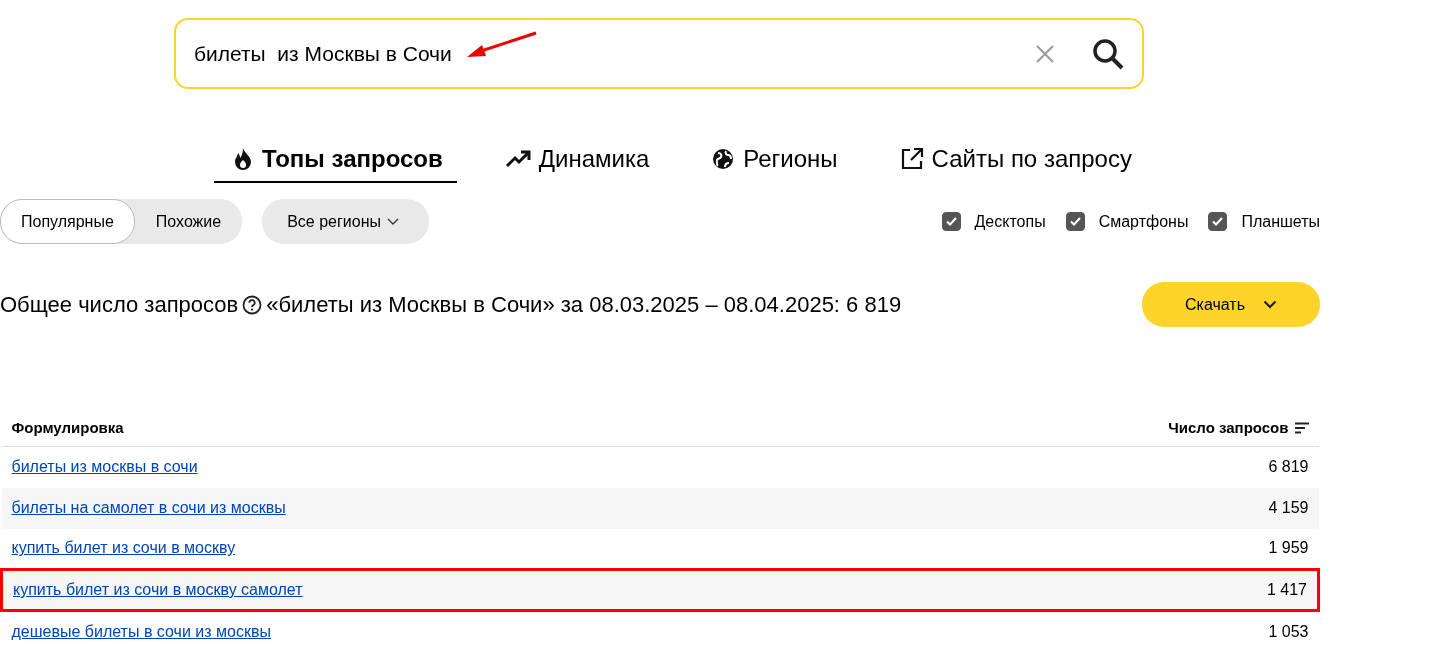 This screenshot has height=661, width=1456. What do you see at coordinates (1301, 427) in the screenshot?
I see `sort-icon` at bounding box center [1301, 427].